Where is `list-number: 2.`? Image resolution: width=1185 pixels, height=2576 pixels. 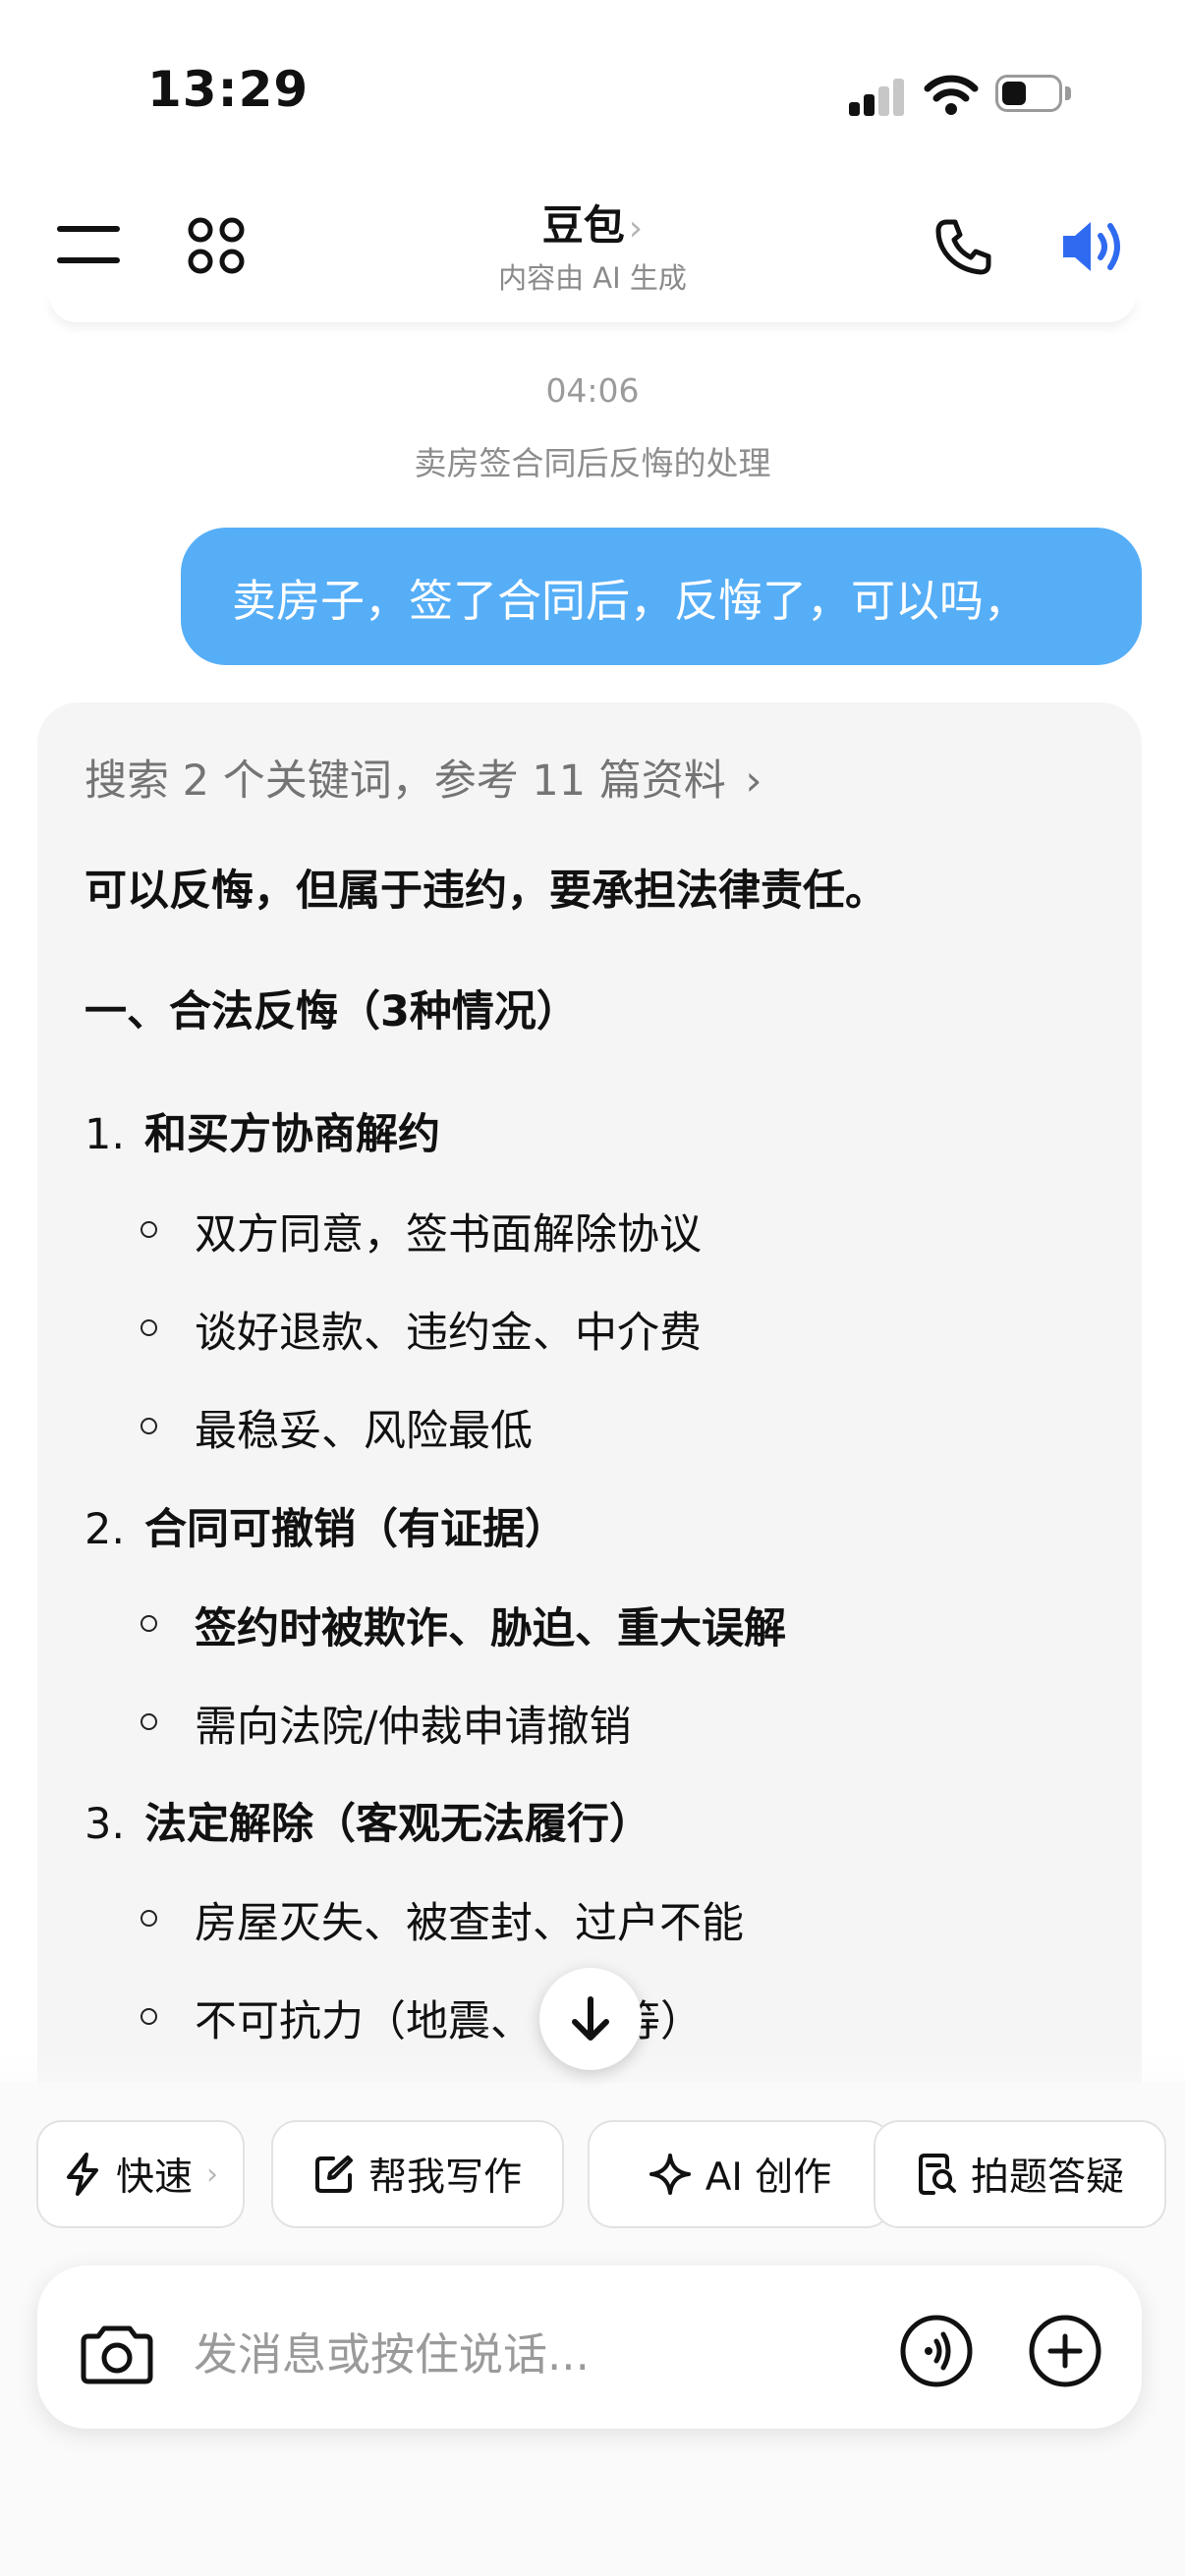
list-number: 2. is located at coordinates (106, 1529).